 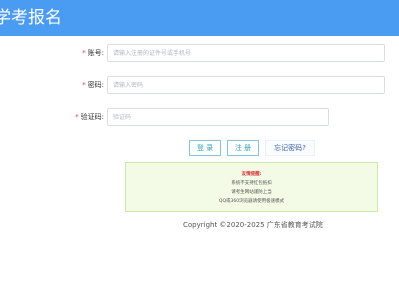 I want to click on account-label: * 账号:, so click(x=93, y=53).